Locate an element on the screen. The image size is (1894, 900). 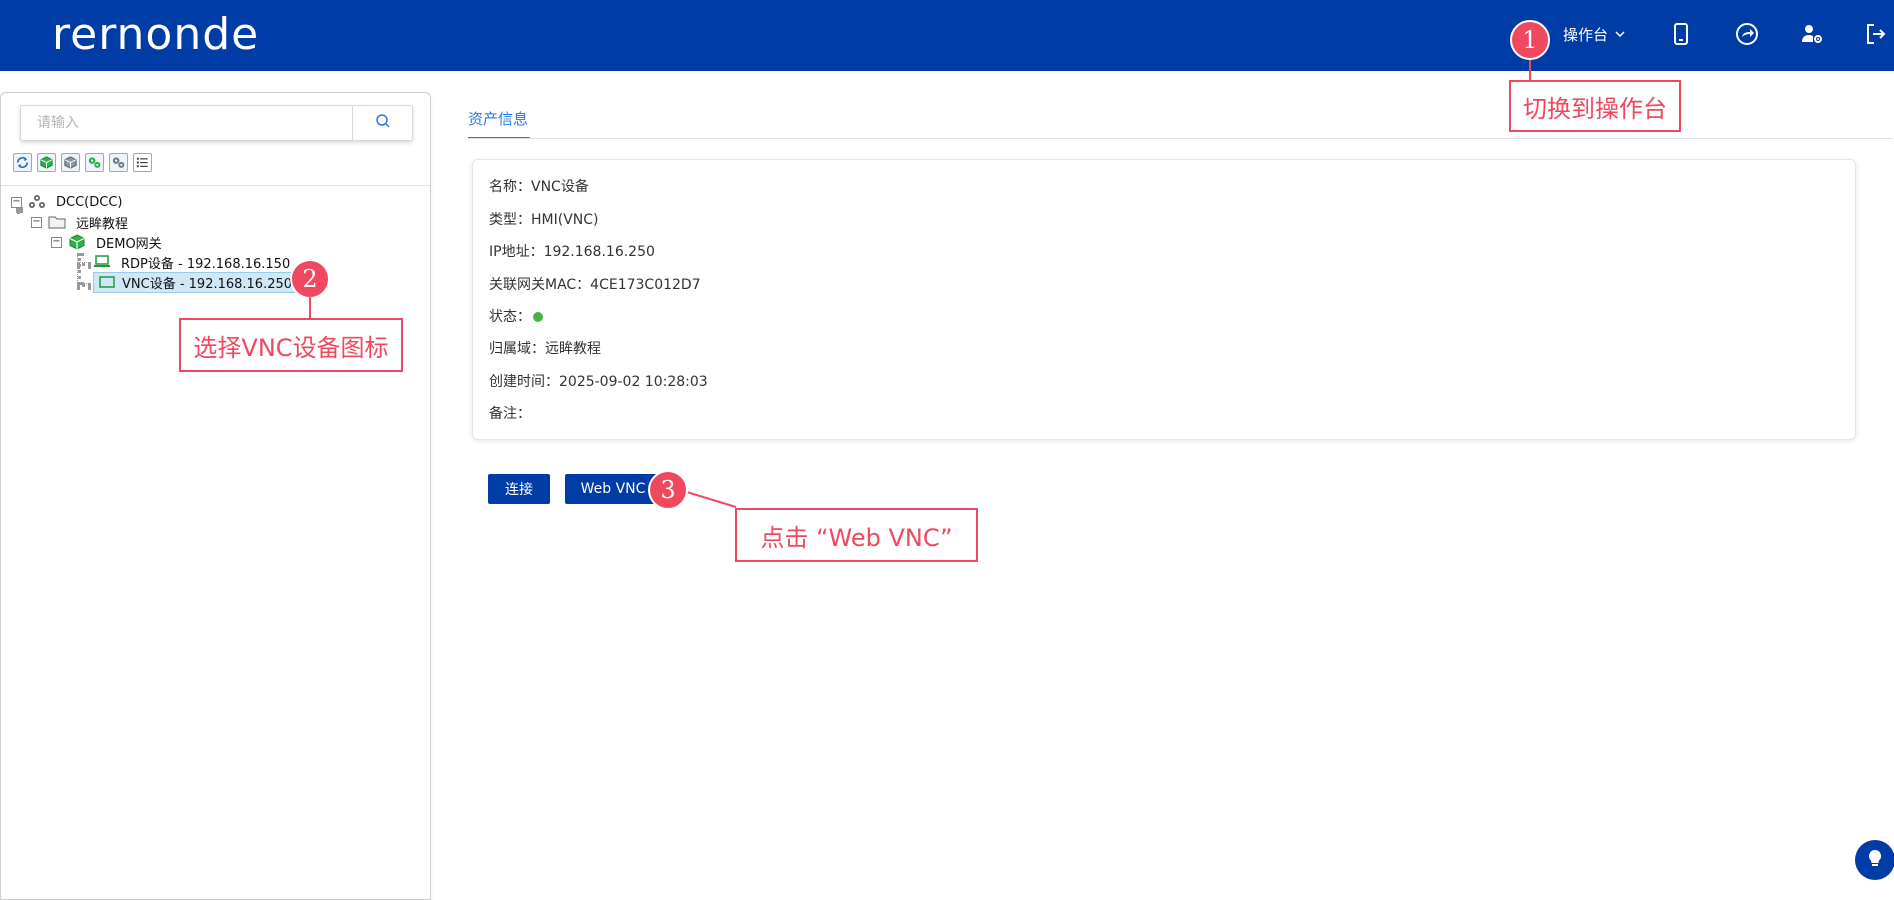
gateway-green-icon is located at coordinates (46, 162).